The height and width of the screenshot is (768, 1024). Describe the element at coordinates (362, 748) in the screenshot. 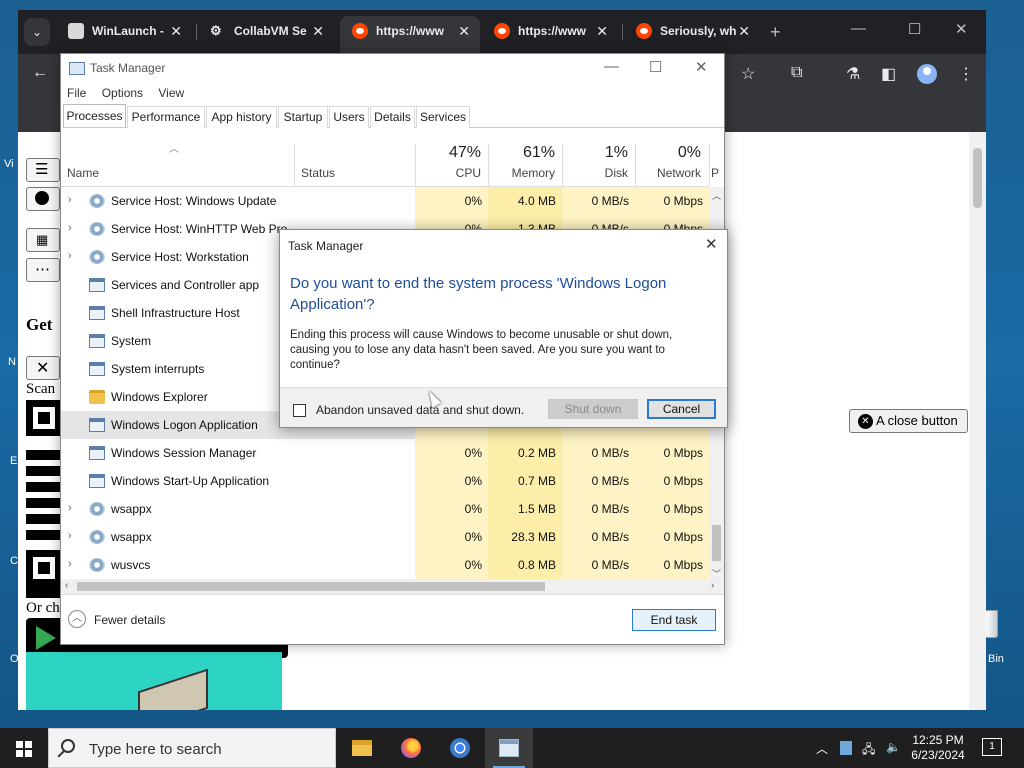

I see `taskbar-file-explorer` at that location.